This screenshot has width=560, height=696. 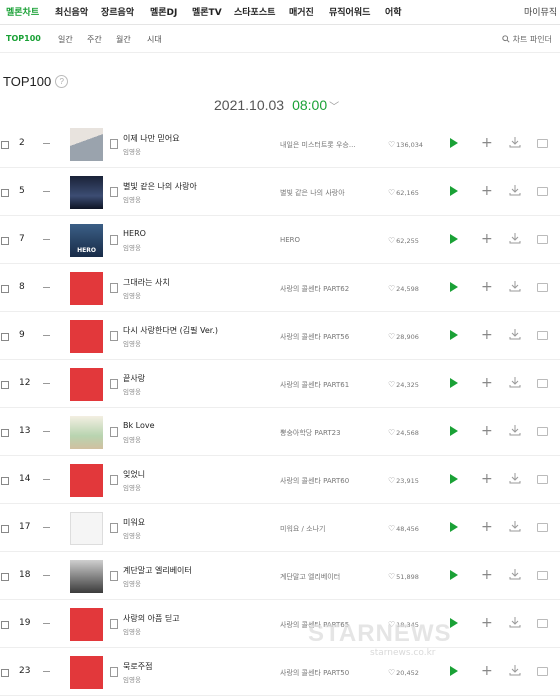 I want to click on like-button: ♡24,598, so click(x=403, y=288).